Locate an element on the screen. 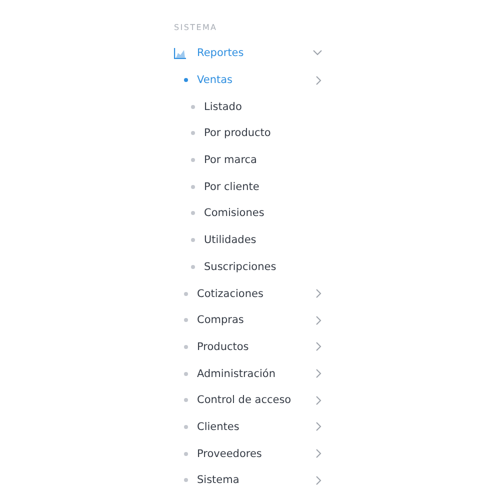 The height and width of the screenshot is (500, 500). menu-item: Sistema is located at coordinates (256, 480).